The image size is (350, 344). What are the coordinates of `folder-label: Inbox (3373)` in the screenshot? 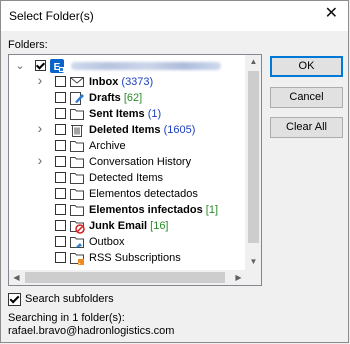 It's located at (121, 82).